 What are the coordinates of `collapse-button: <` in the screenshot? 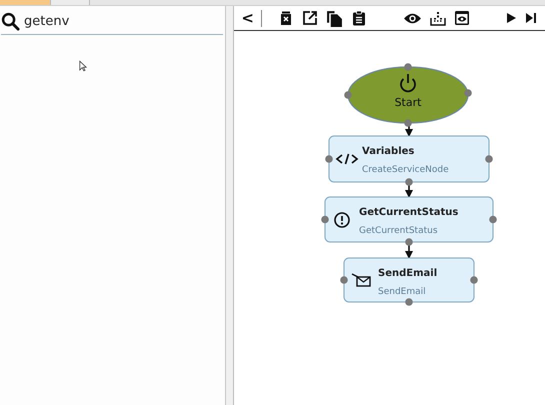 It's located at (247, 18).